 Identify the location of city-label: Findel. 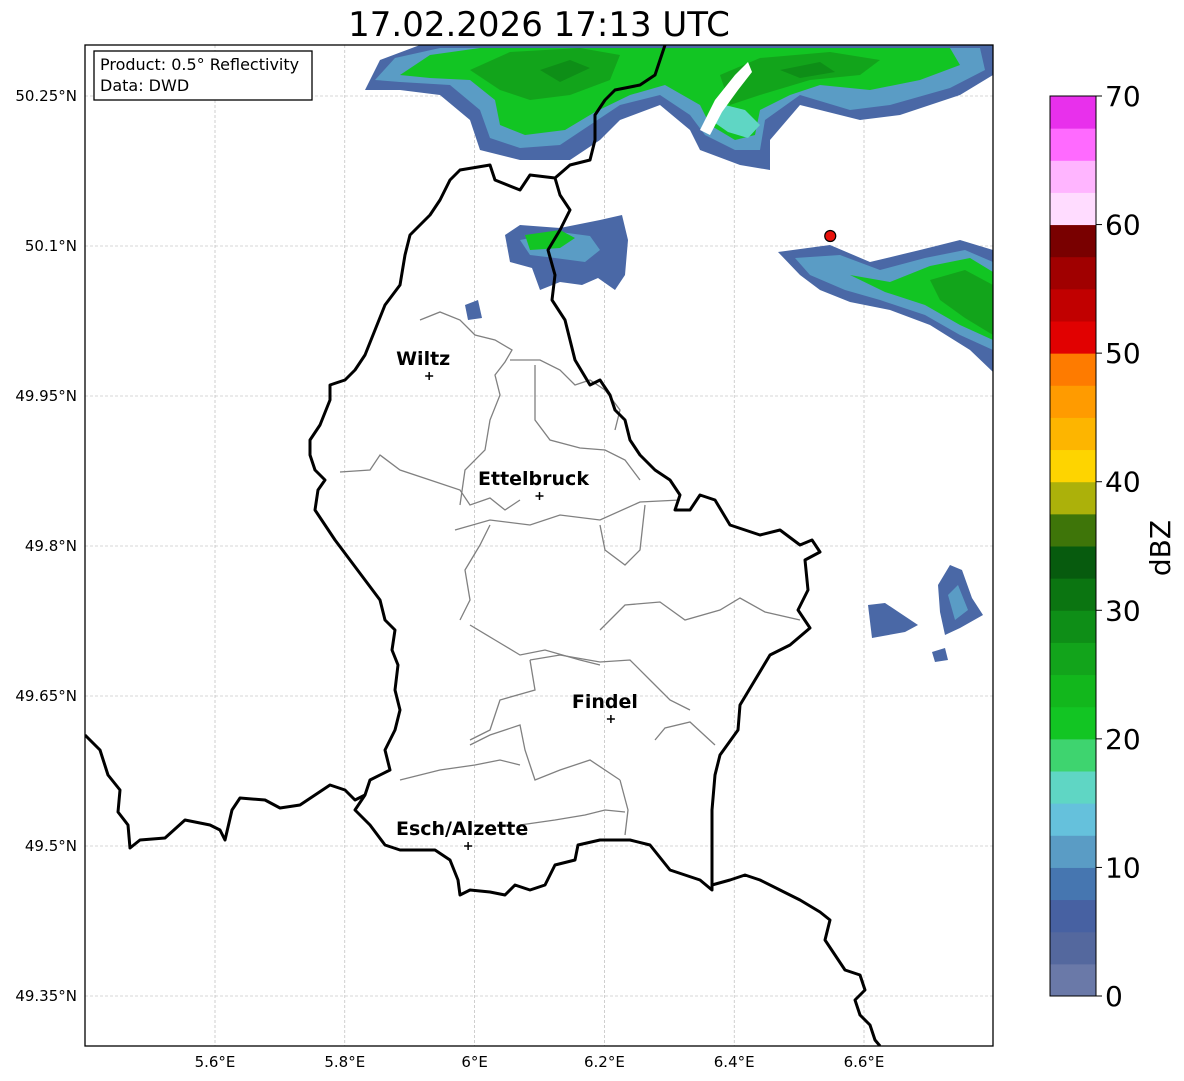
(605, 702).